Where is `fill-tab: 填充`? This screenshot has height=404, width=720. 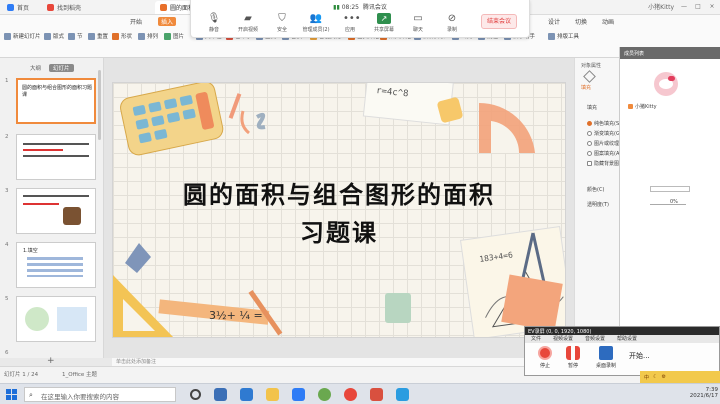
fill-tab: 填充 is located at coordinates (586, 87).